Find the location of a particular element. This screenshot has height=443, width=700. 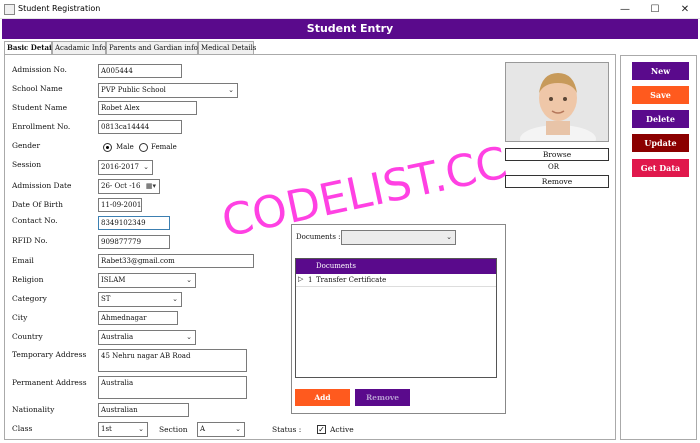

dob-label: Date Of Birth is located at coordinates (37, 204).